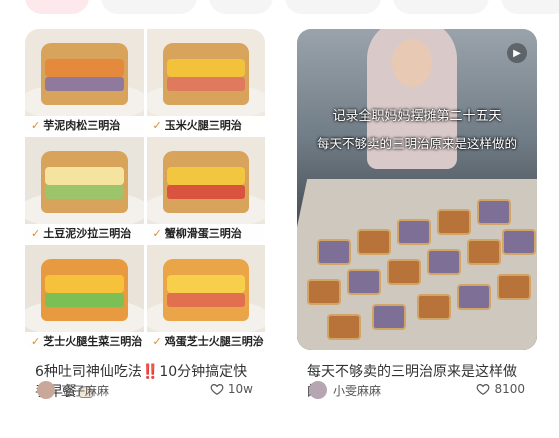  What do you see at coordinates (203, 233) in the screenshot?
I see `collage-label: 蟹柳滑蛋三明治` at bounding box center [203, 233].